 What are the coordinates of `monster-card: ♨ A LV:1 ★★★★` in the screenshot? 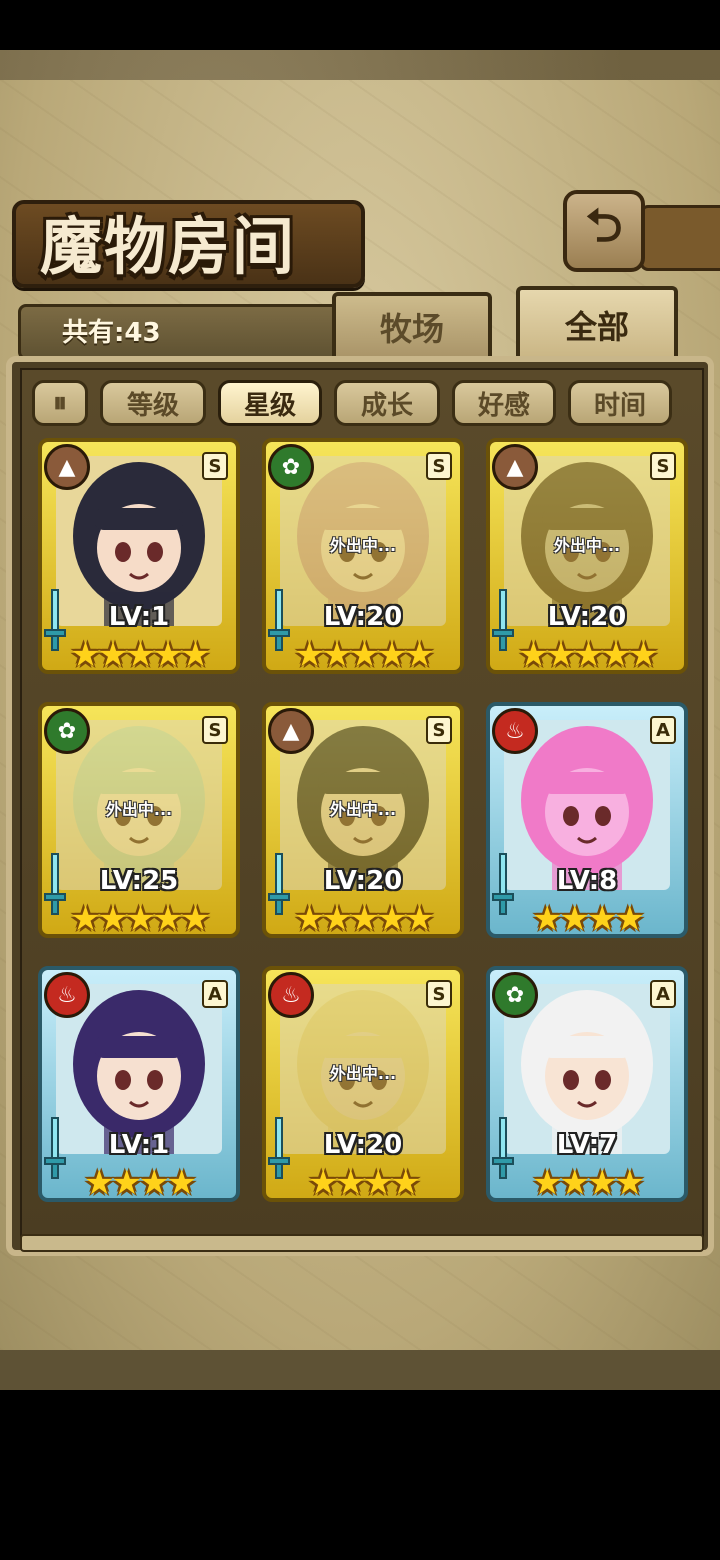 It's located at (139, 1084).